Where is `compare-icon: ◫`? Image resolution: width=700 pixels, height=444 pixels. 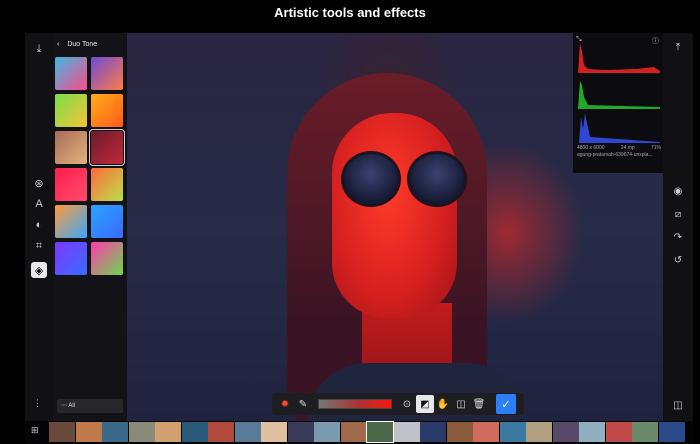 compare-icon: ◫ is located at coordinates (678, 405).